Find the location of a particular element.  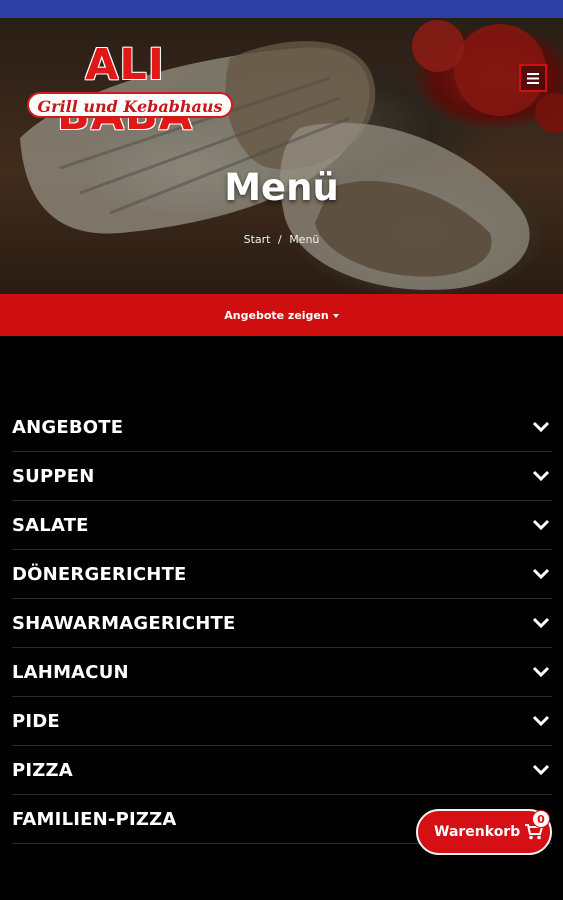

offers-bar: Angebote zeigen is located at coordinates (281, 315).